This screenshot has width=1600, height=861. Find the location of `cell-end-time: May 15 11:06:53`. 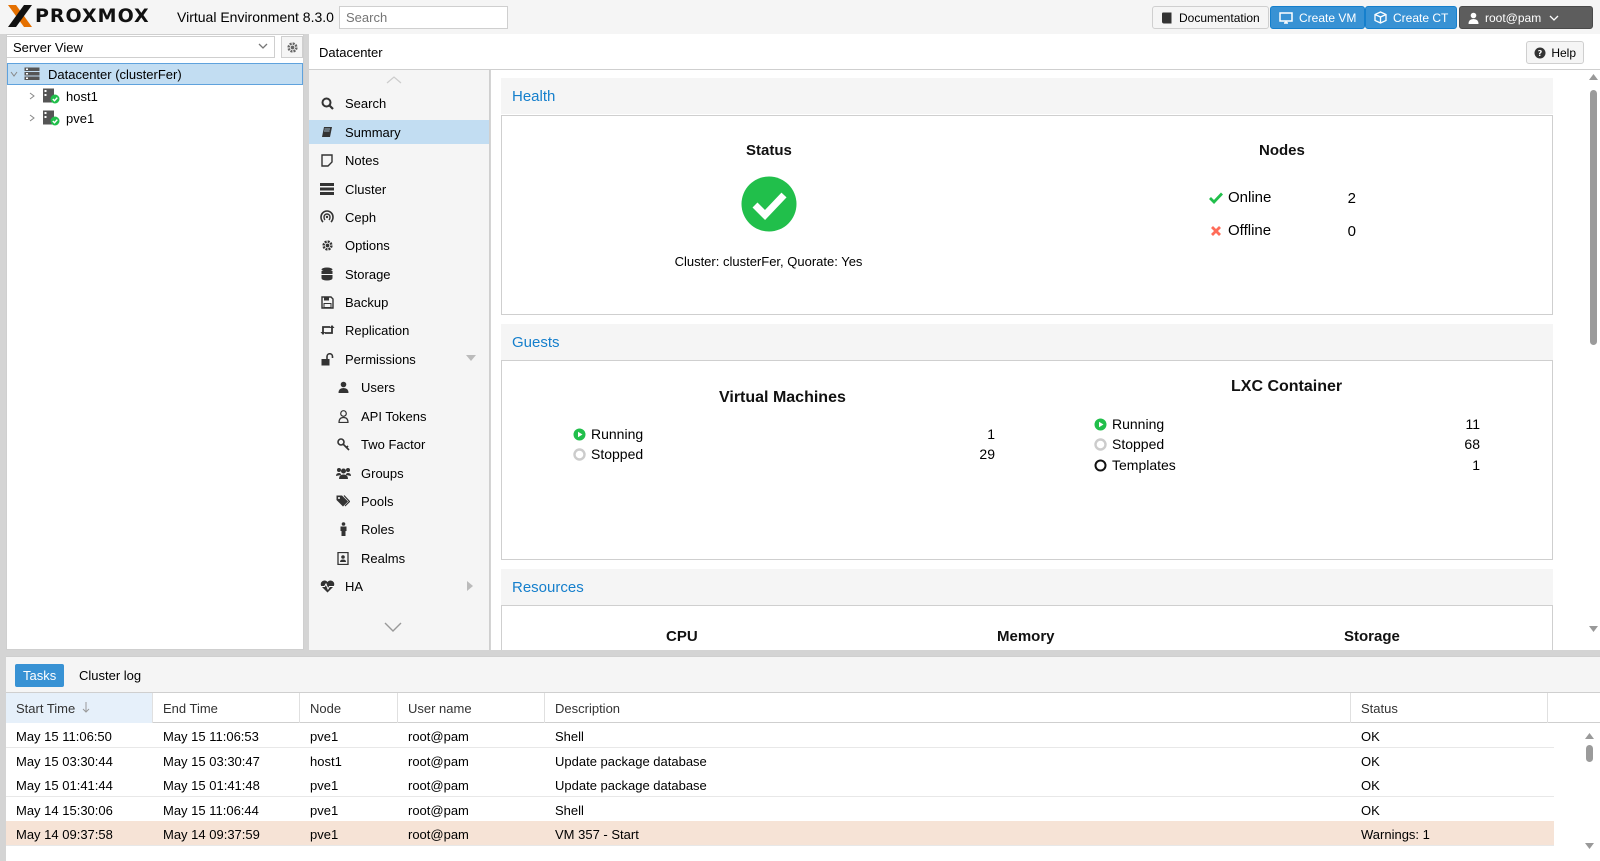

cell-end-time: May 15 11:06:53 is located at coordinates (211, 736).